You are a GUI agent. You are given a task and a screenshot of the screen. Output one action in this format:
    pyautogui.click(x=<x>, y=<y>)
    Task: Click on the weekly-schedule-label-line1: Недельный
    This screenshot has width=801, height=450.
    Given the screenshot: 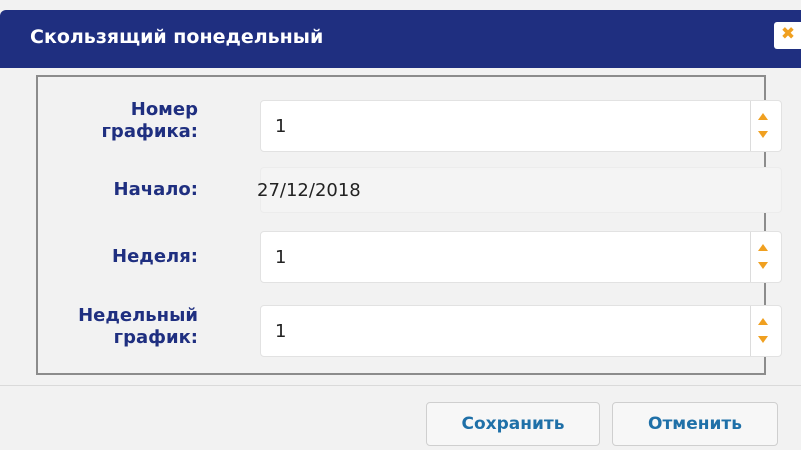 What is the action you would take?
    pyautogui.click(x=138, y=315)
    